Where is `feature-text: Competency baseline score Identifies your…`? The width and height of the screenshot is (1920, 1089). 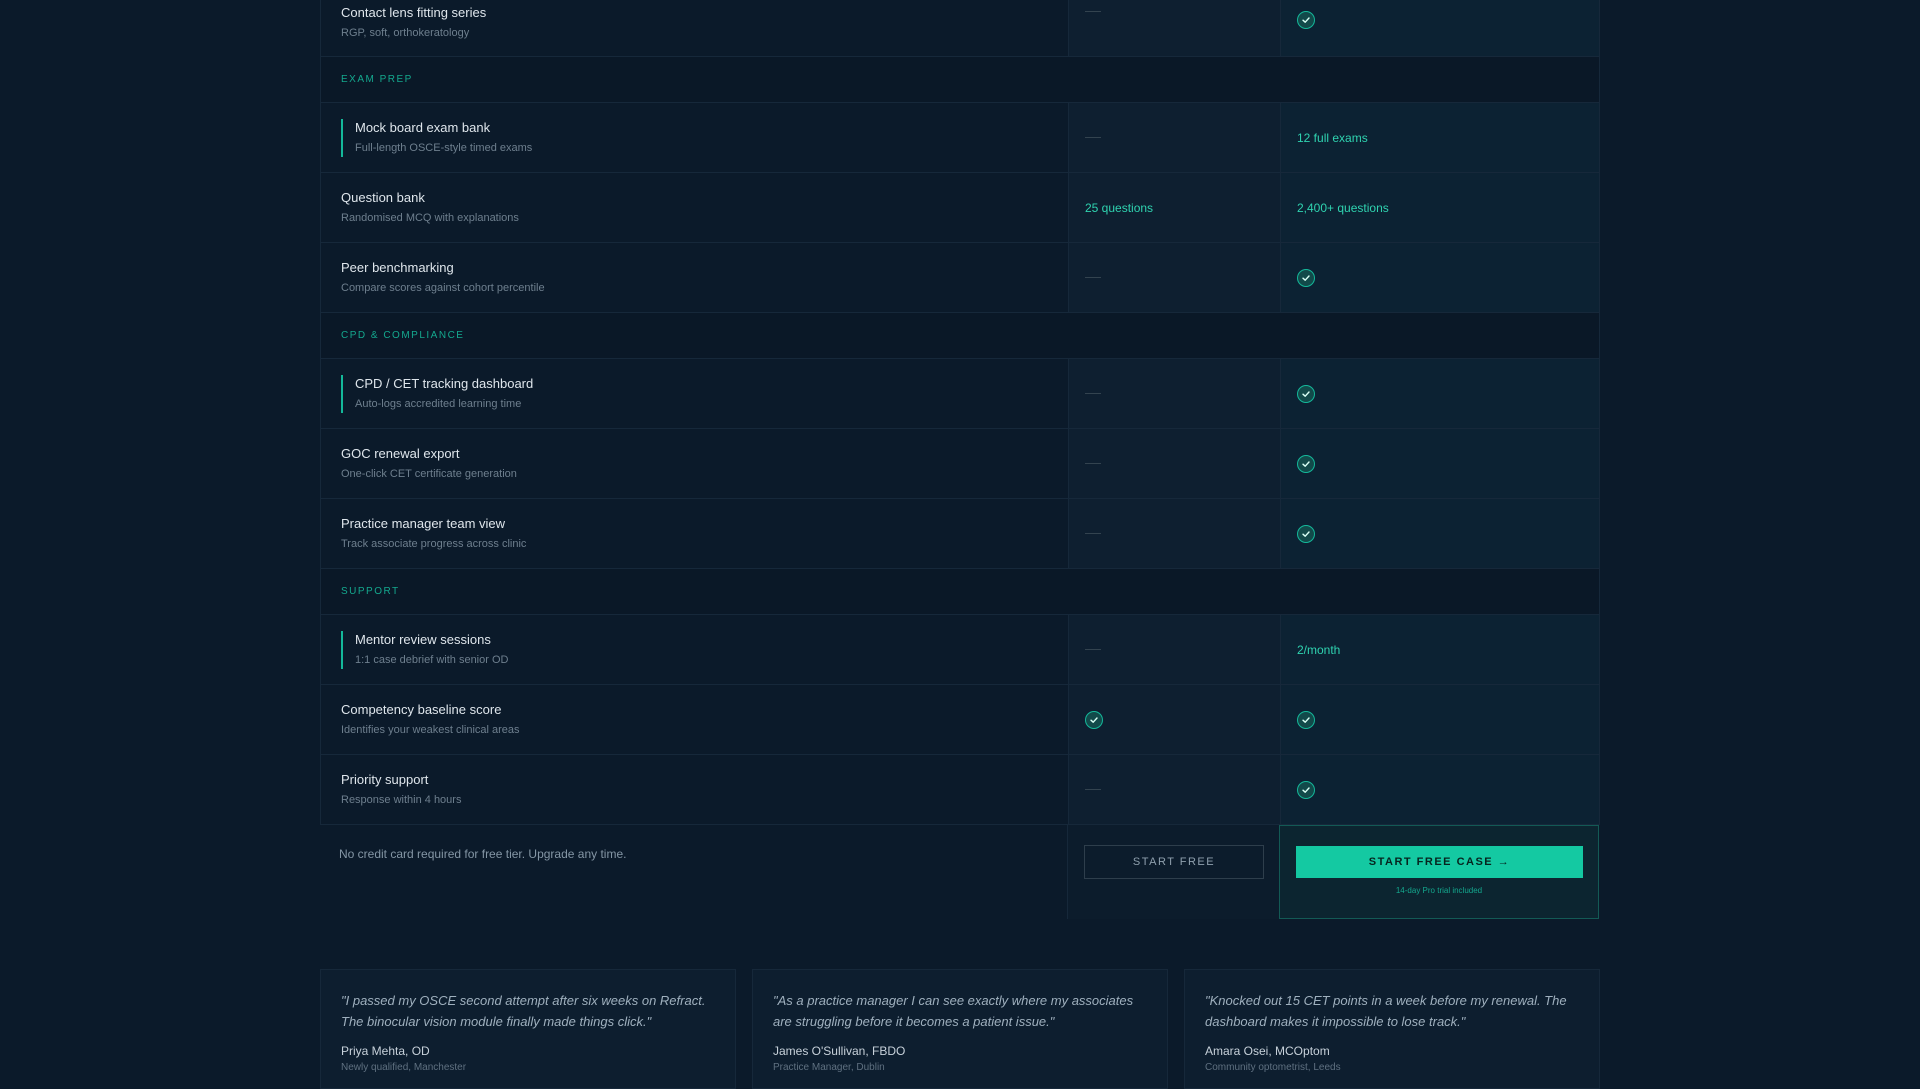
feature-text: Competency baseline score Identifies your… is located at coordinates (704, 720).